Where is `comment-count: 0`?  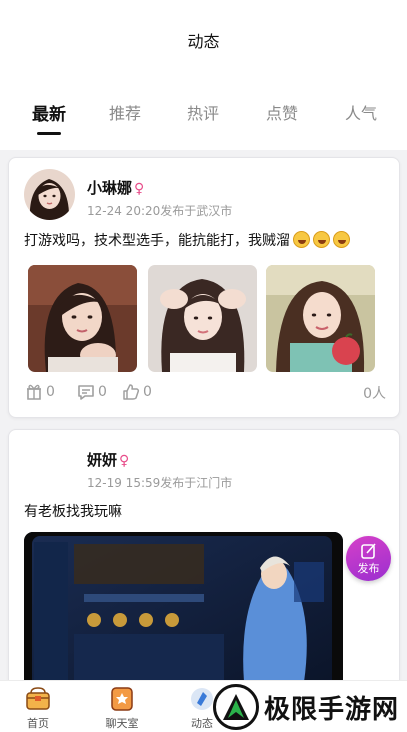 comment-count: 0 is located at coordinates (102, 392).